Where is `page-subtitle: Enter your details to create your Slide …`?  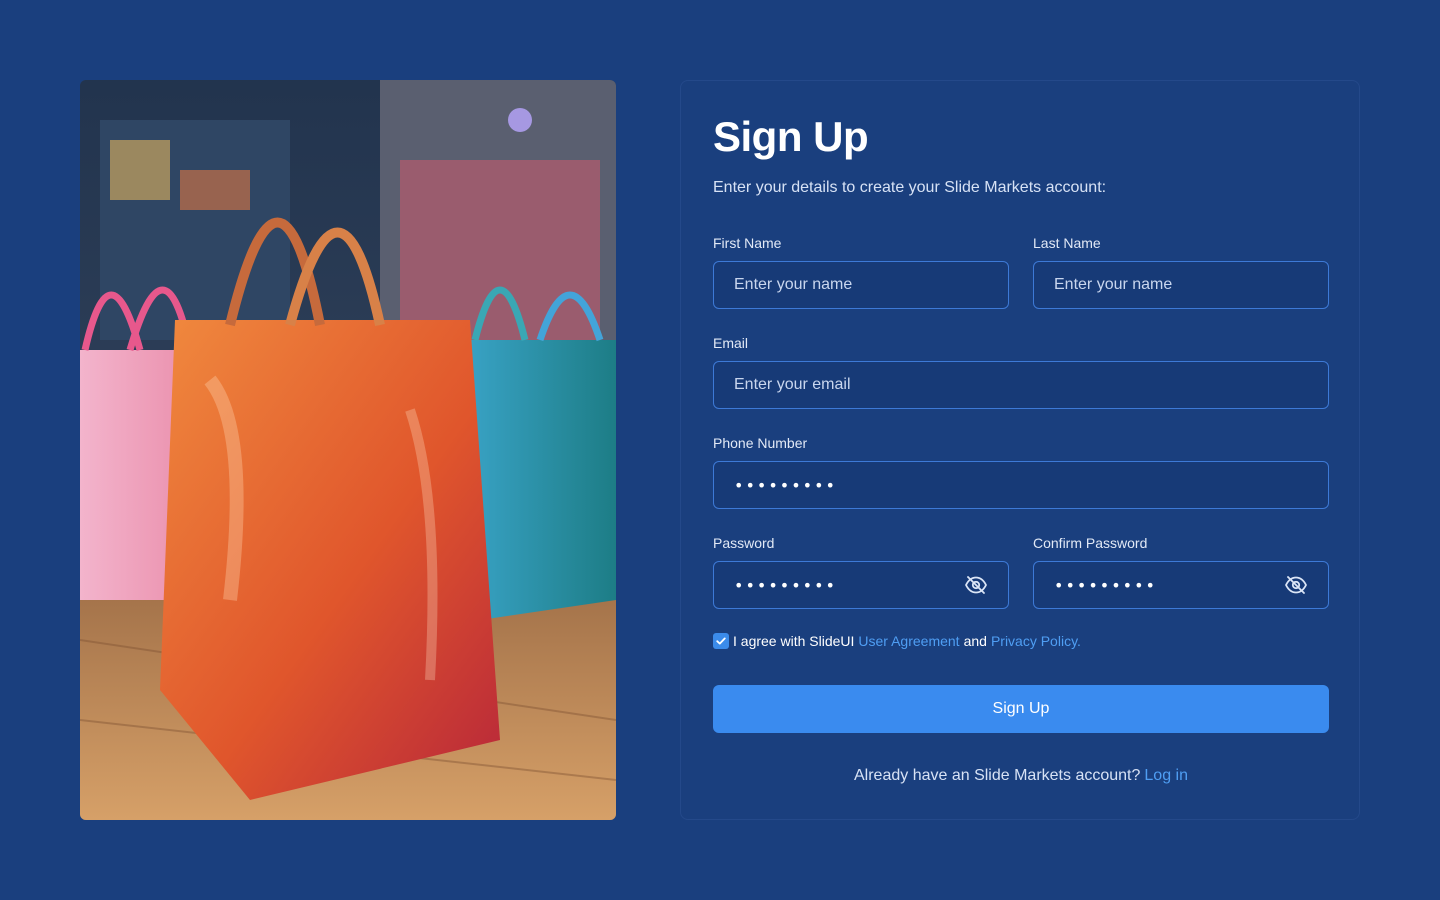
page-subtitle: Enter your details to create your Slide … is located at coordinates (910, 187).